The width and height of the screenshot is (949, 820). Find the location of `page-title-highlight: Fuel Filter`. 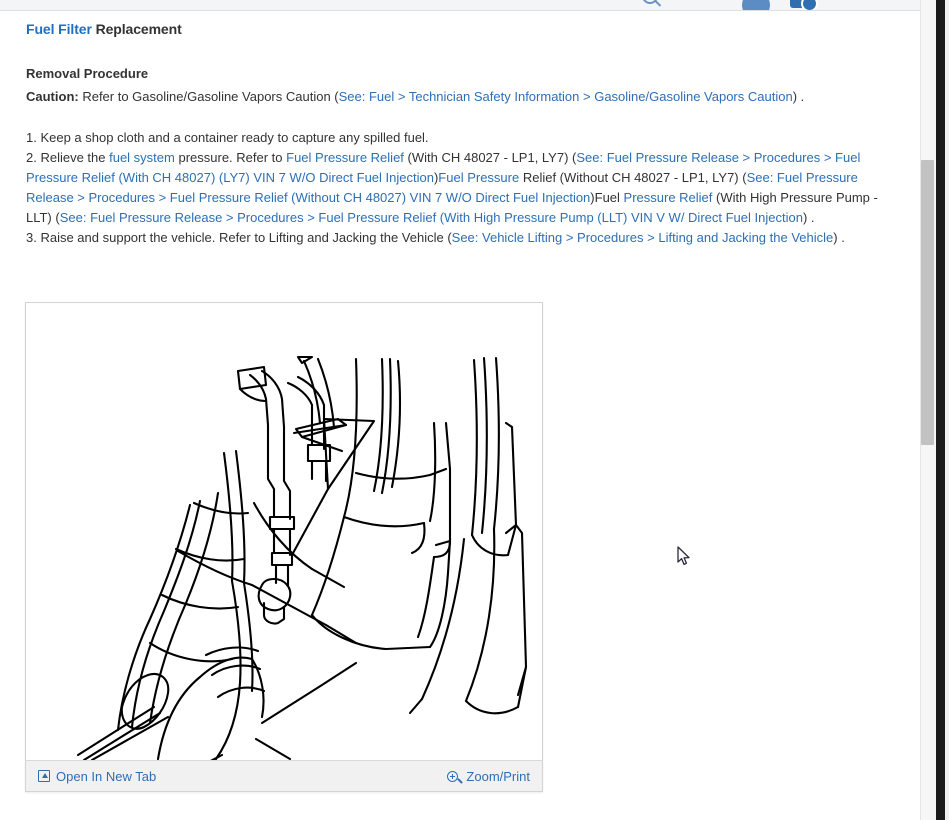

page-title-highlight: Fuel Filter is located at coordinates (59, 29).